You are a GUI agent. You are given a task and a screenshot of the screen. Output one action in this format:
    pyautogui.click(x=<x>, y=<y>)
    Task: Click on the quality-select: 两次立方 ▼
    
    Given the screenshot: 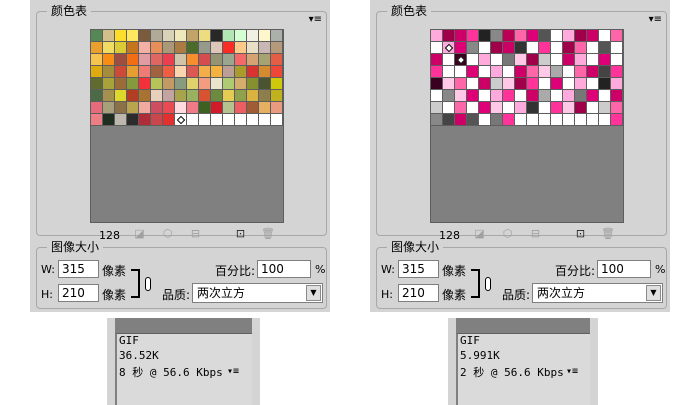 What is the action you would take?
    pyautogui.click(x=257, y=293)
    